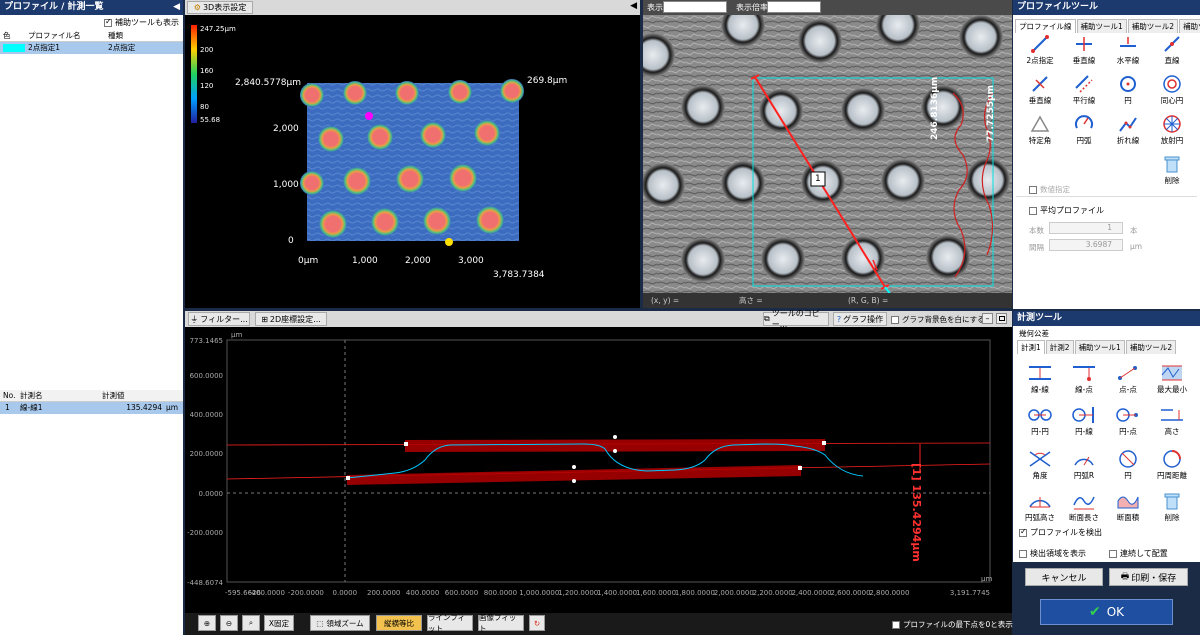  I want to click on interval-value: 3.6987, so click(1098, 244).